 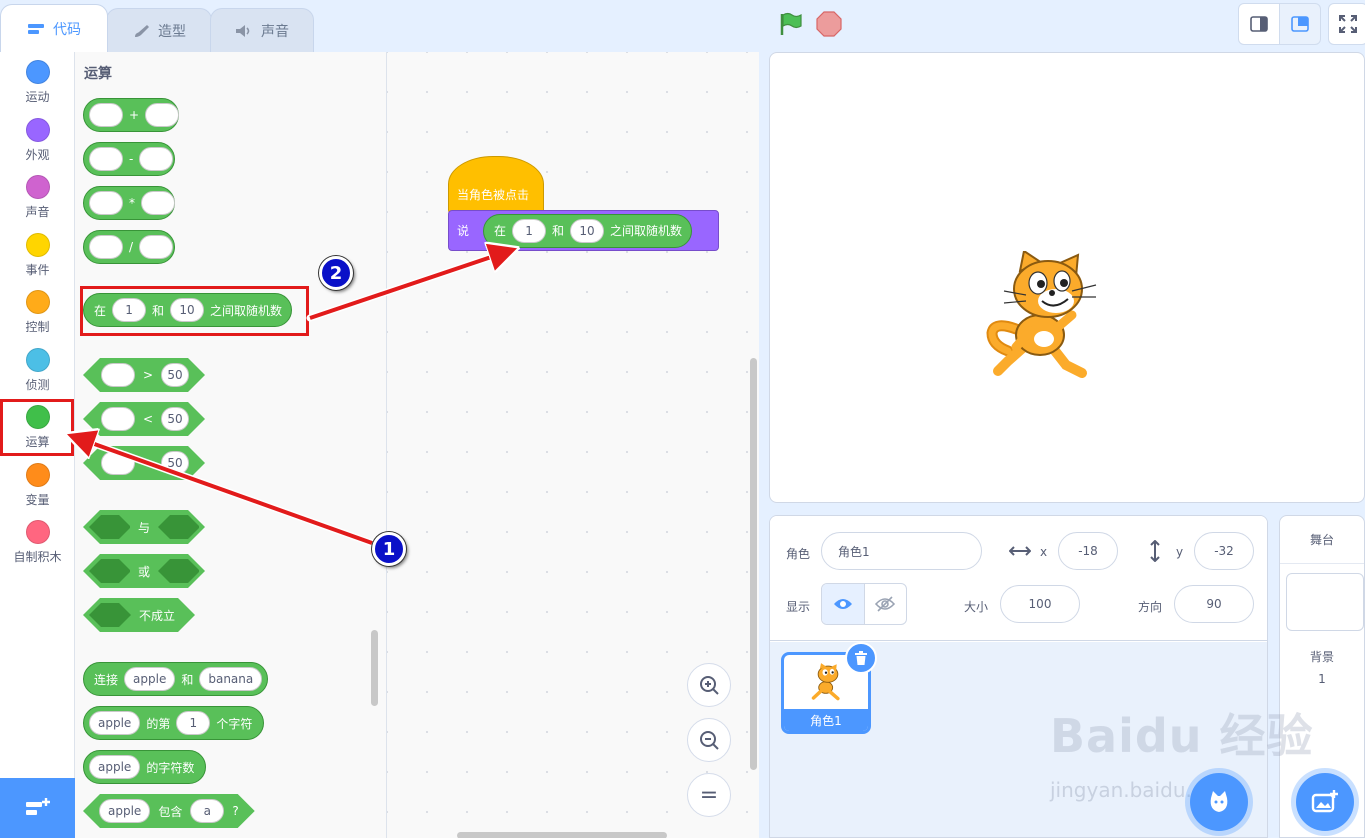 What do you see at coordinates (500, 231) in the screenshot?
I see `block-text: 在` at bounding box center [500, 231].